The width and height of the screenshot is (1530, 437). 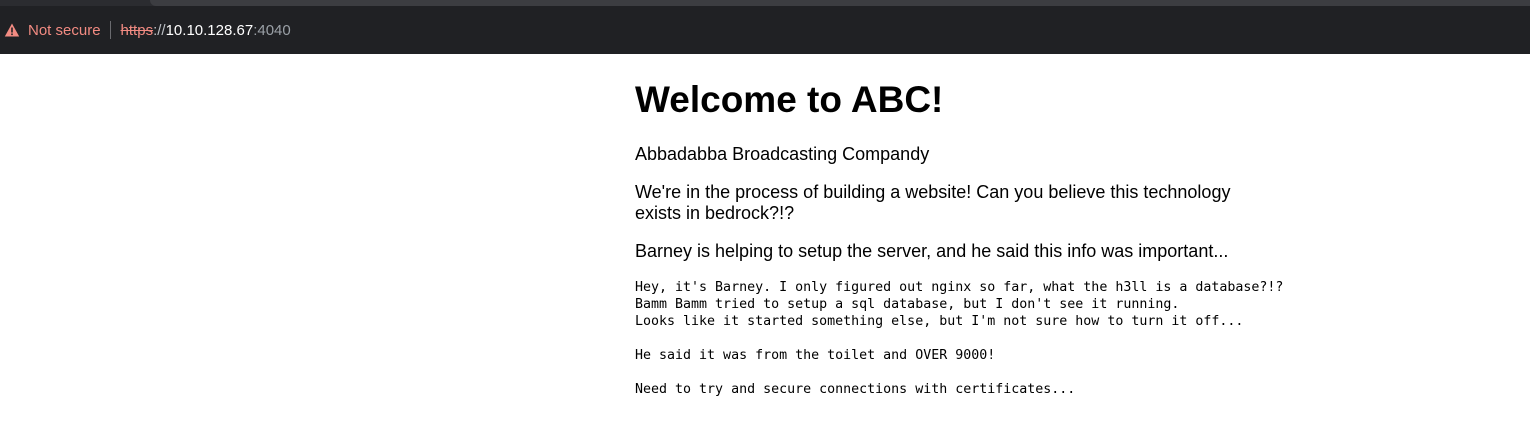 I want to click on tab-strip, so click(x=765, y=3).